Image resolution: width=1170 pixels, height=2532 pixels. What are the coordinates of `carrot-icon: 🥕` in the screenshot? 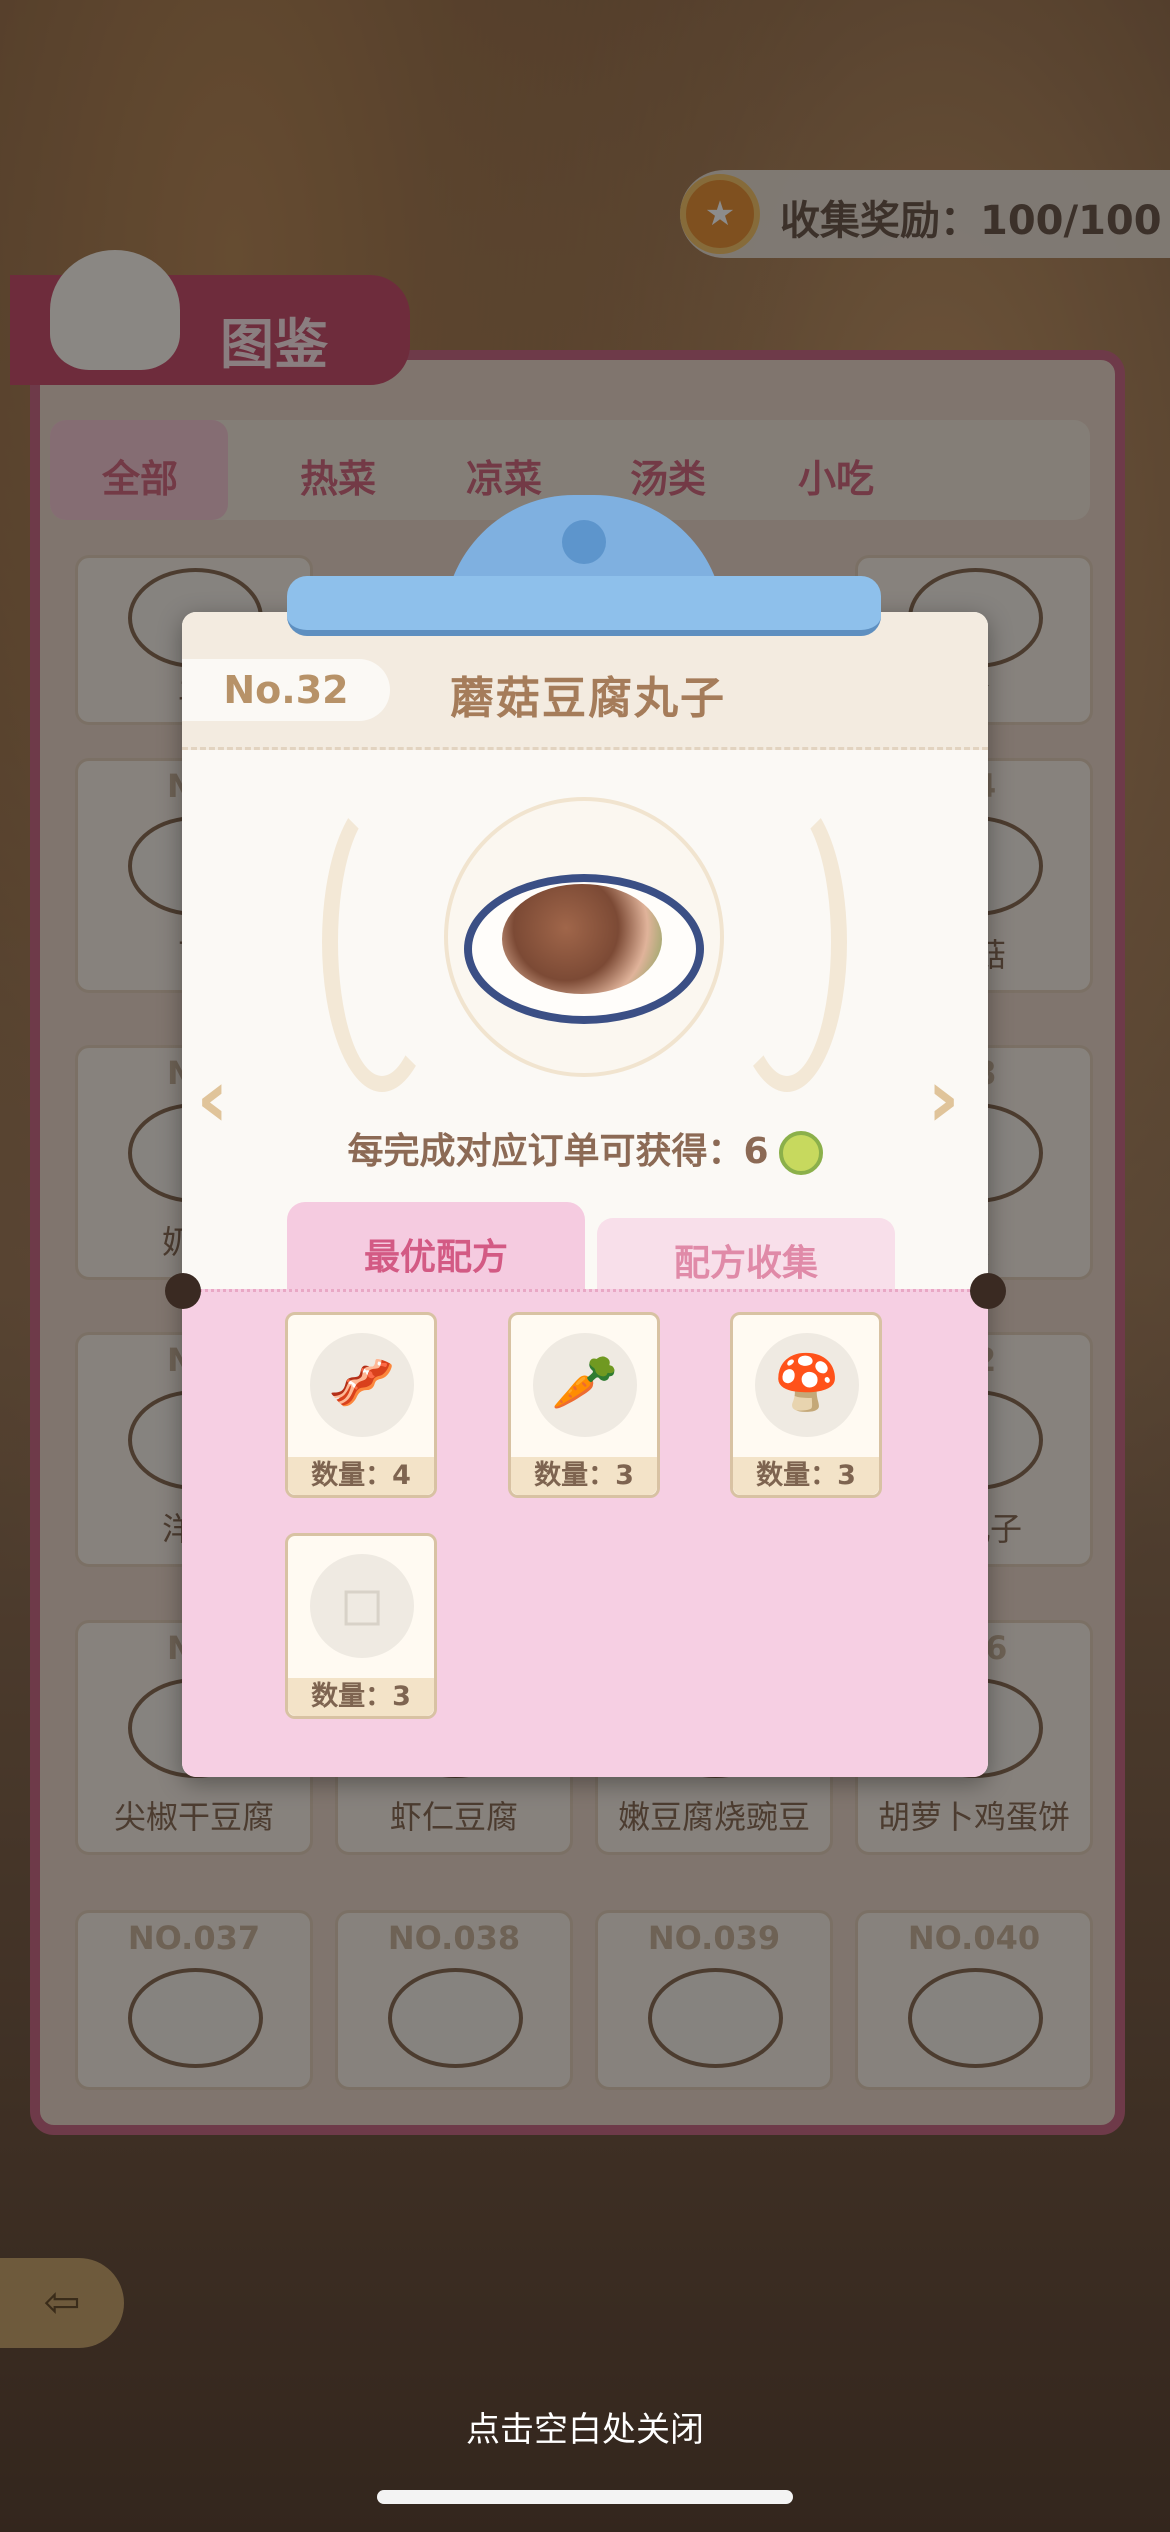 It's located at (585, 1382).